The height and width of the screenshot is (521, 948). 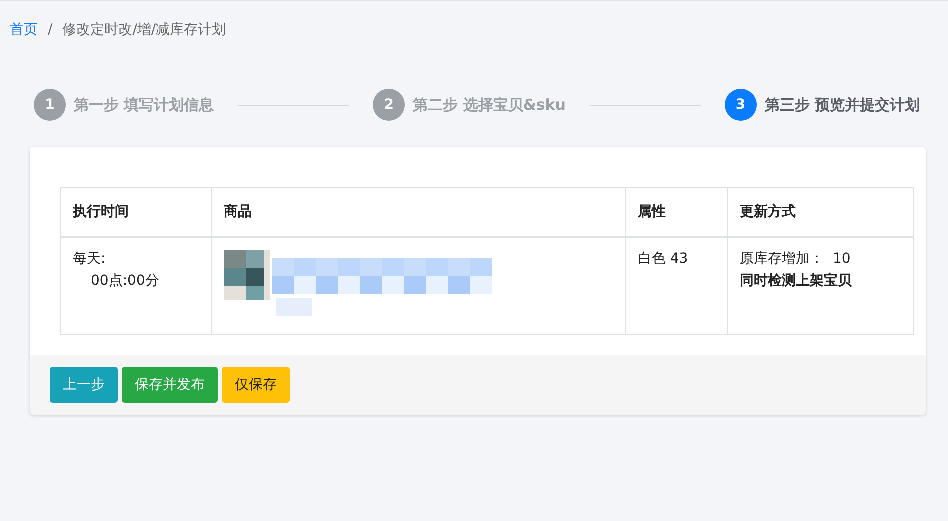 I want to click on breadcrumb-current: 修改定时改/增/减库存计划, so click(x=144, y=30).